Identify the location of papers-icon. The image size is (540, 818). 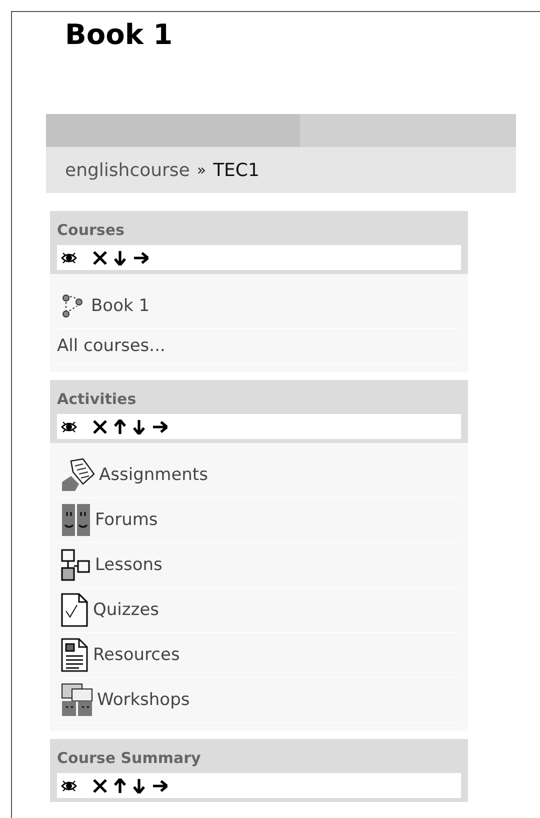
(78, 475).